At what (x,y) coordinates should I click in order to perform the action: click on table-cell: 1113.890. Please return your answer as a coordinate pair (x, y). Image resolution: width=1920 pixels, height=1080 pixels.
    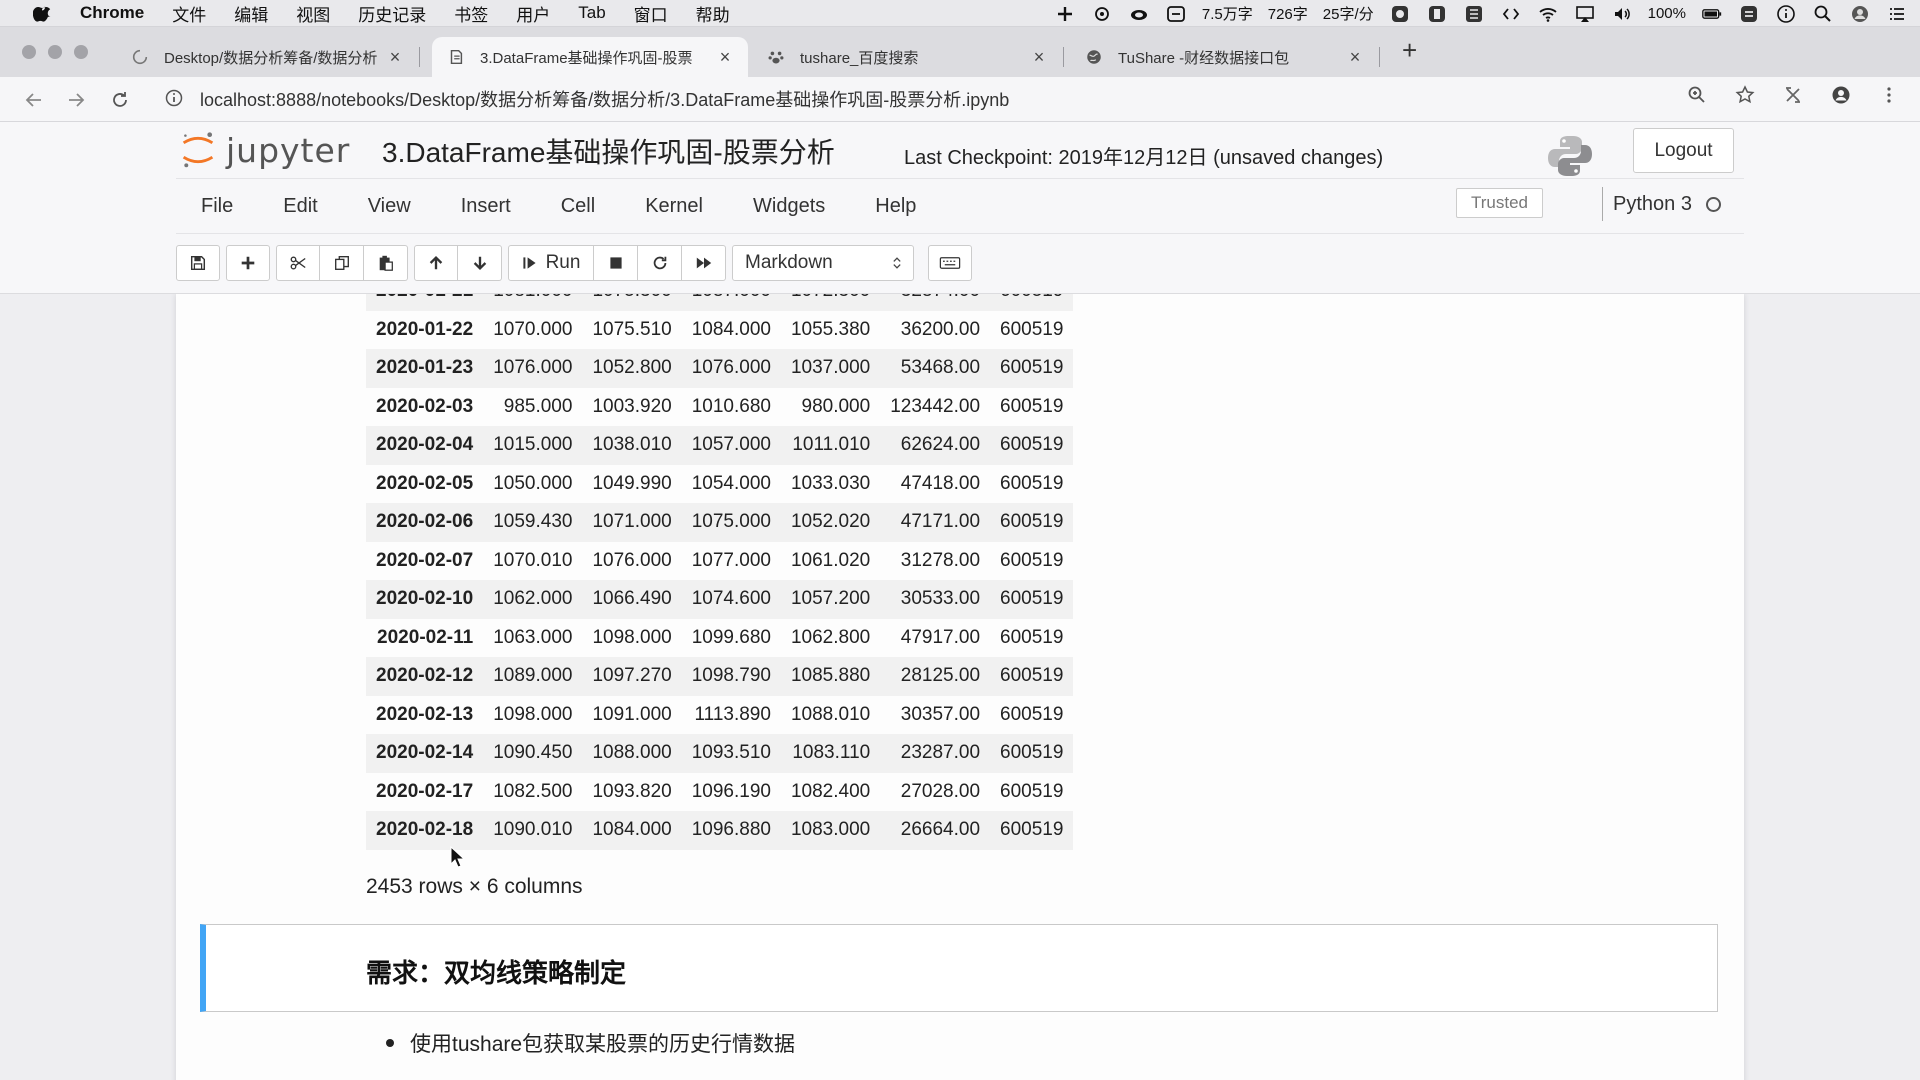
    Looking at the image, I should click on (731, 714).